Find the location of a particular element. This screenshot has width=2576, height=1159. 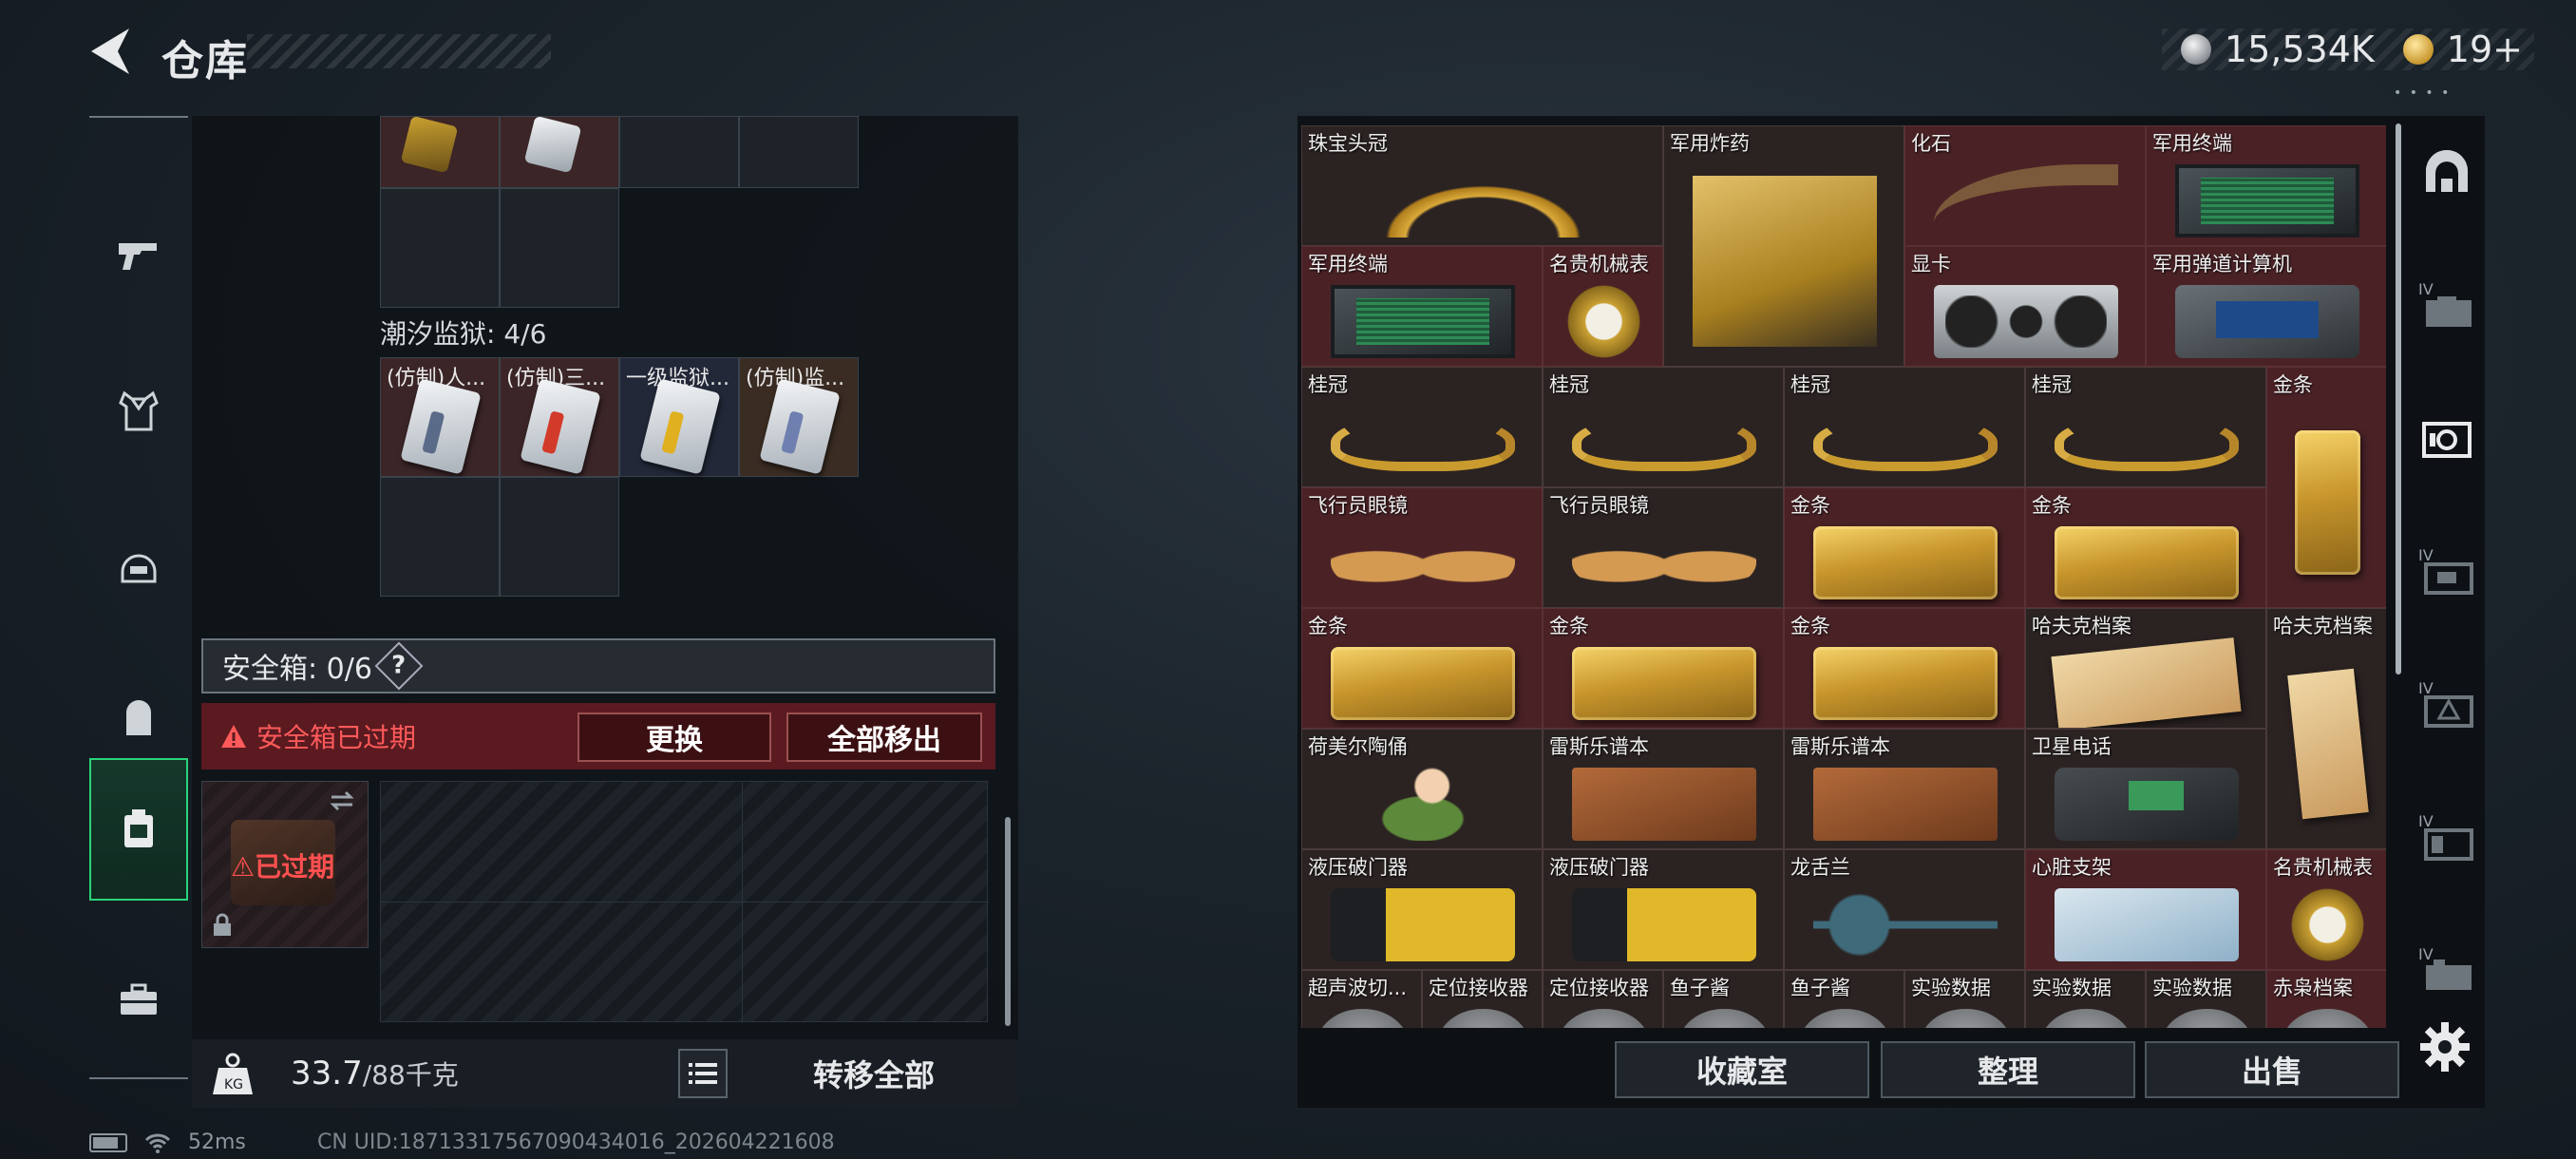

stash-item: 军用弹道计算机 is located at coordinates (2266, 306).